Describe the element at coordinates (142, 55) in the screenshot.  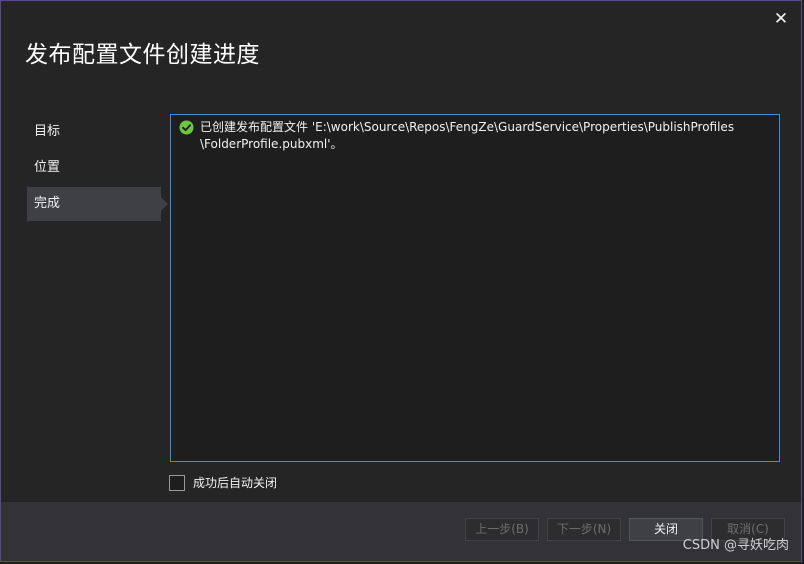
I see `dialog-title: 发布配置文件创建进度` at that location.